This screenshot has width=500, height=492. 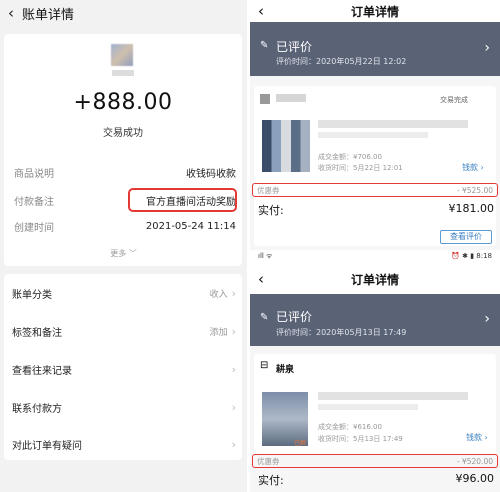 I want to click on actual-paid-row: 实付: ¥96.00, so click(x=376, y=480).